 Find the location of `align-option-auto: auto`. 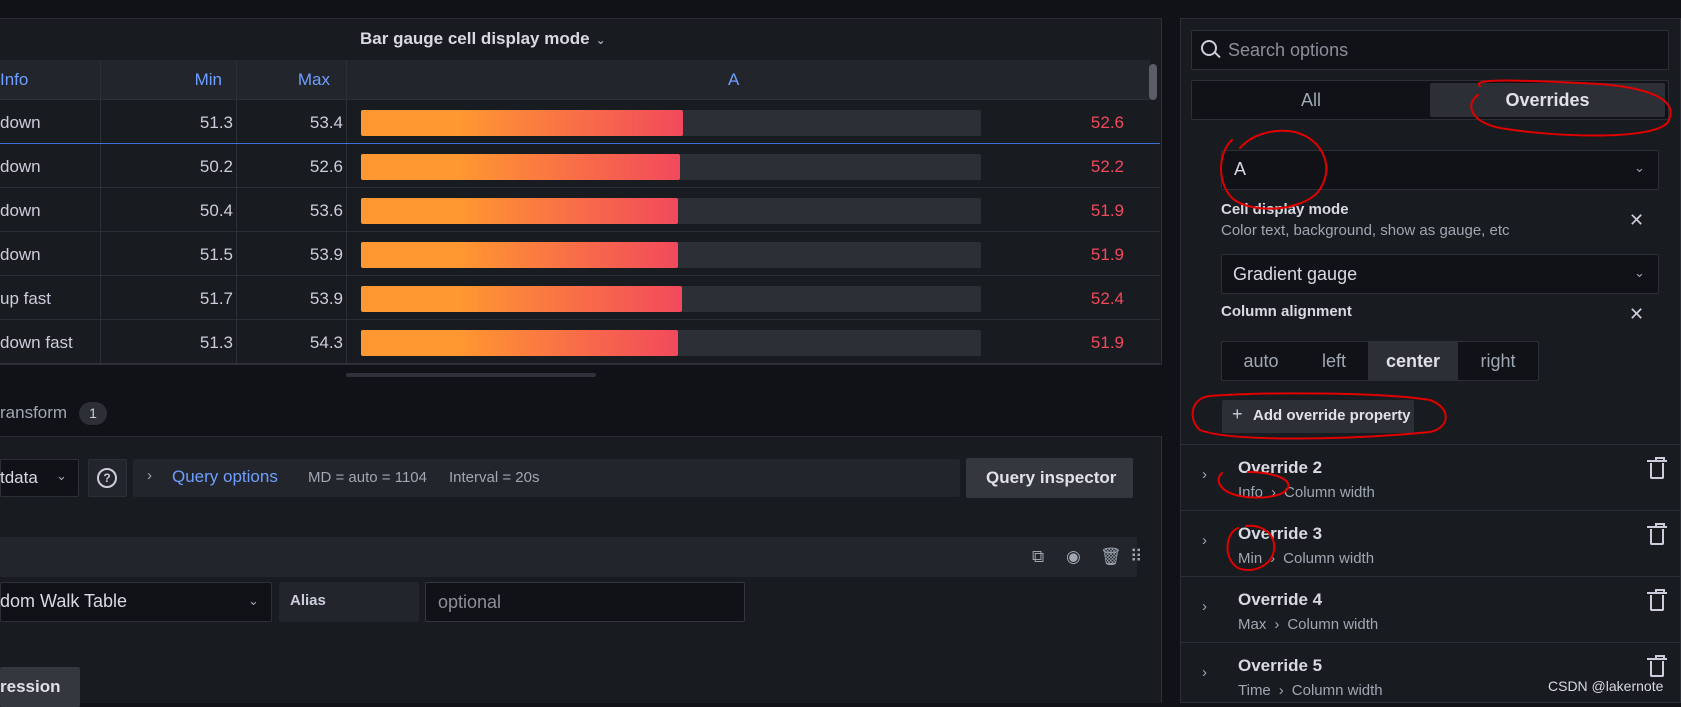

align-option-auto: auto is located at coordinates (1261, 361).